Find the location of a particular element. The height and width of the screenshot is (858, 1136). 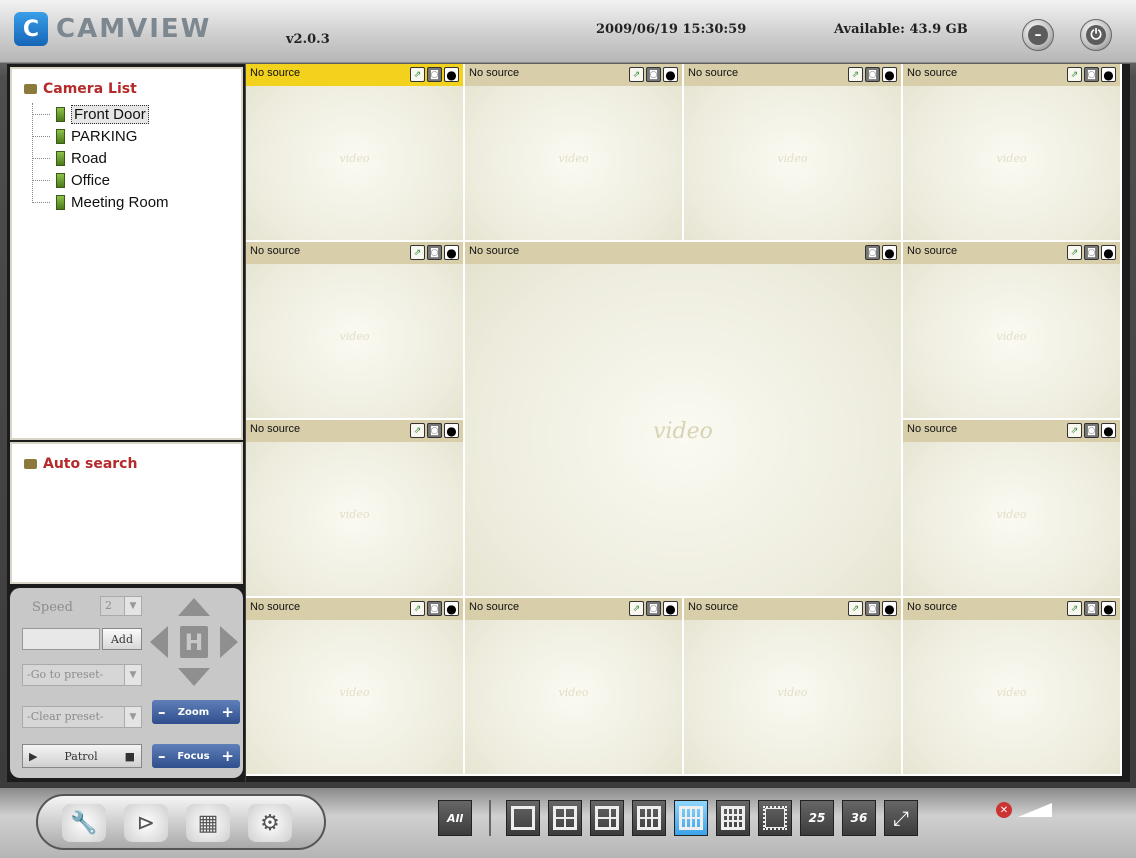

camera-item-label: Road is located at coordinates (89, 158).